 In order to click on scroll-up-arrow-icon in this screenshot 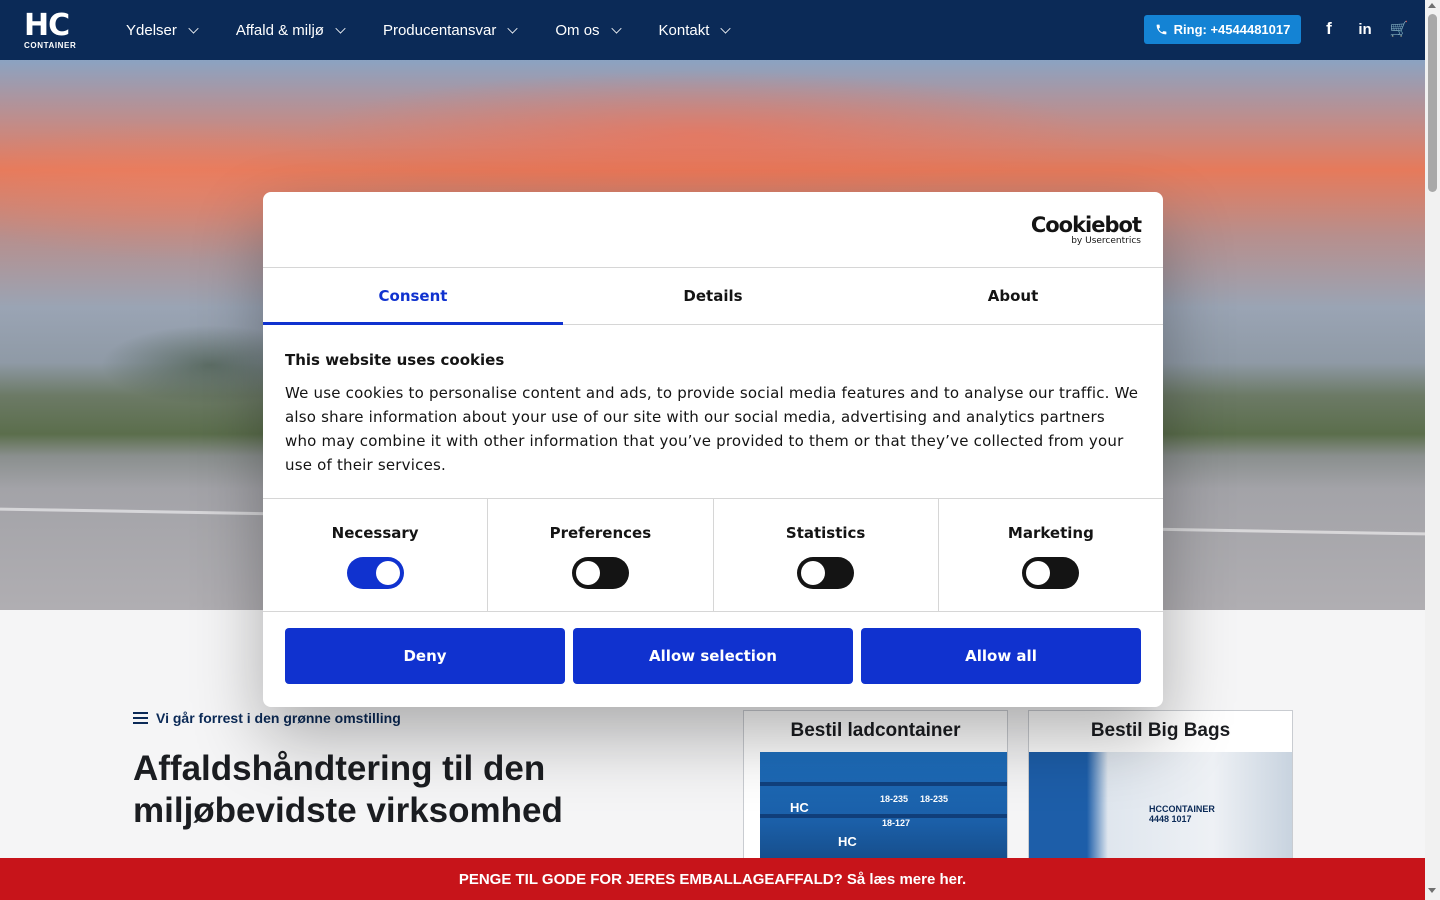, I will do `click(1432, 5)`.